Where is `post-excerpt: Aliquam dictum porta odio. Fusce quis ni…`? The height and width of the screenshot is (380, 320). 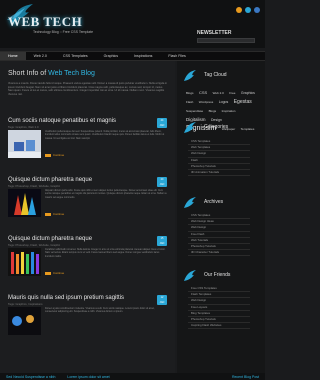
post-excerpt: Aliquam dictum porta odio. Fusce quis ni… is located at coordinates (106, 194).